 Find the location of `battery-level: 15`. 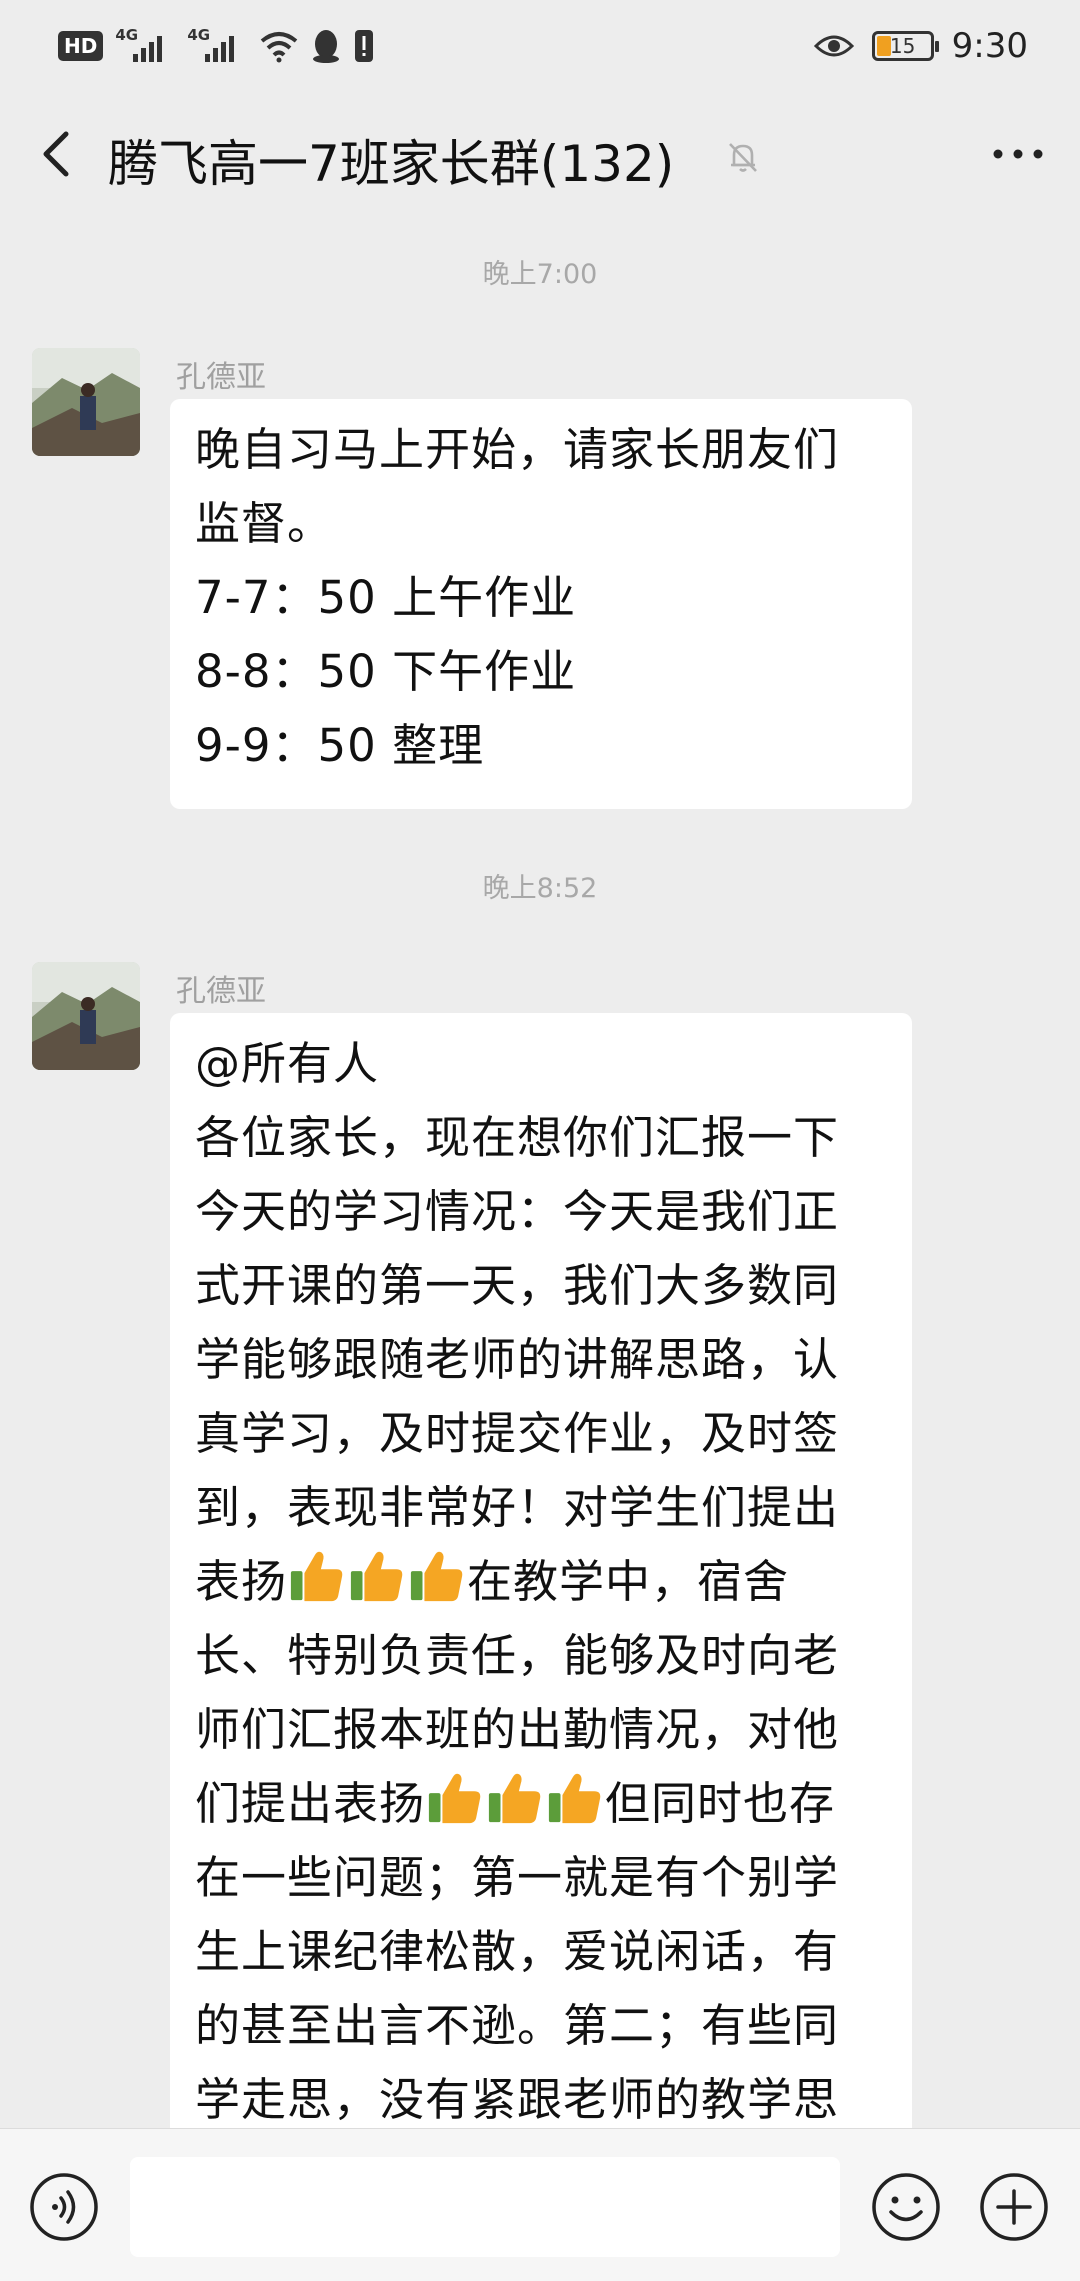

battery-level: 15 is located at coordinates (902, 46).